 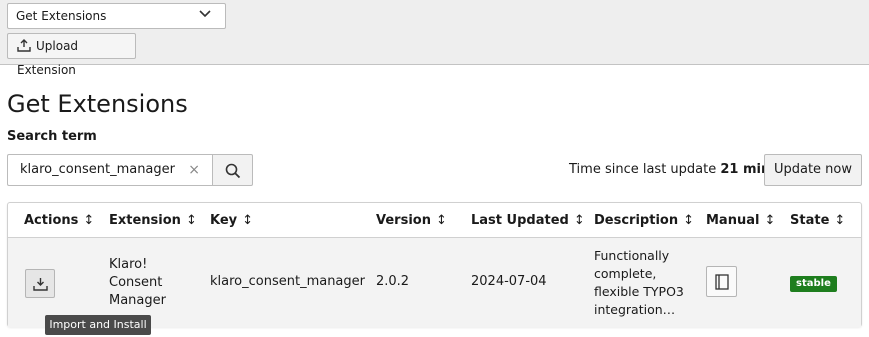 I want to click on column-header-label: Actions, so click(x=51, y=220).